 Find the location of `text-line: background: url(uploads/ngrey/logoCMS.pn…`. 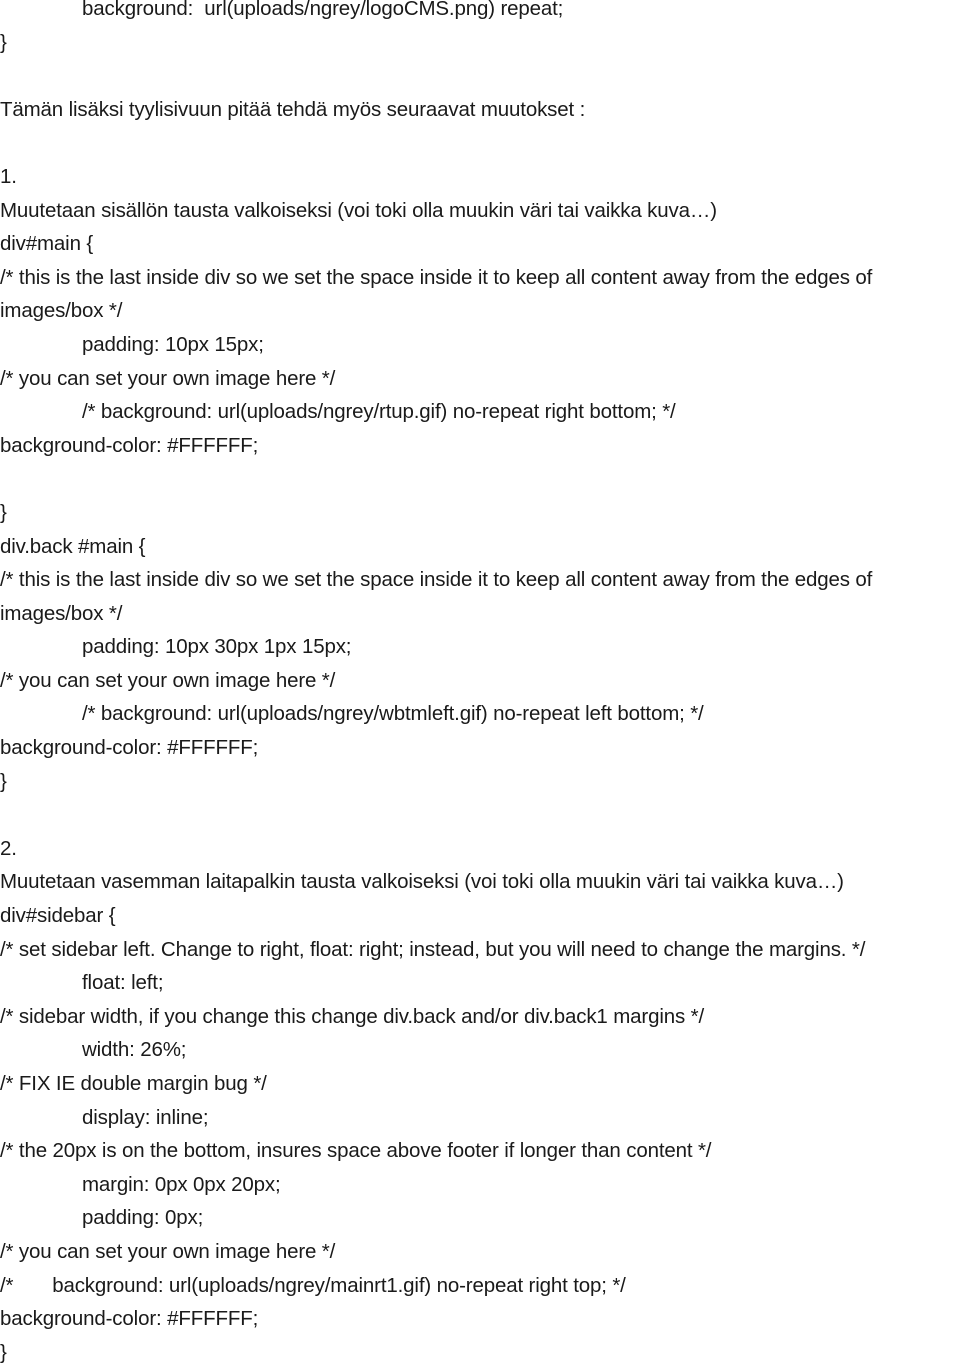

text-line: background: url(uploads/ngrey/logoCMS.pn… is located at coordinates (323, 10).